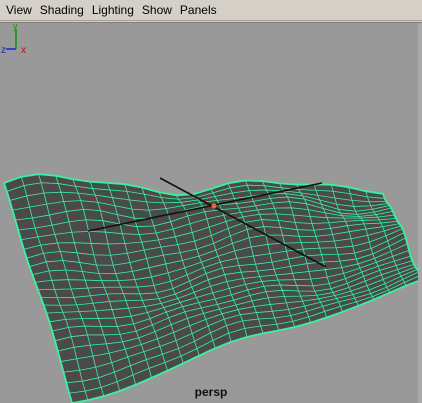 This screenshot has height=403, width=422. Describe the element at coordinates (420, 213) in the screenshot. I see `viewport-edge` at that location.